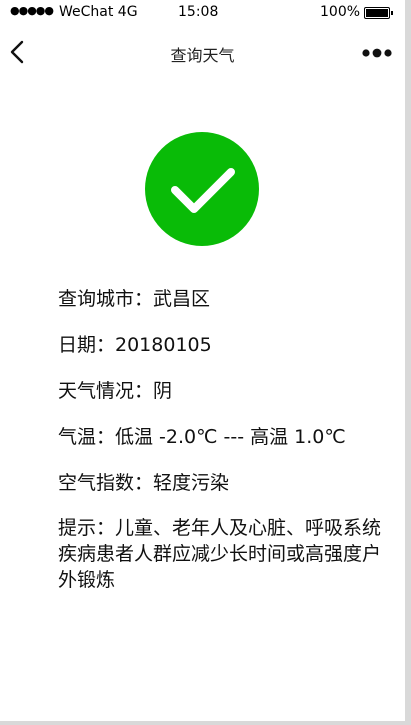 The image size is (411, 725). Describe the element at coordinates (220, 554) in the screenshot. I see `tip-row: 提示：儿童、老年人及心脏、呼吸系统疾病患者人群应减少长时间或高强度户外锻炼` at that location.